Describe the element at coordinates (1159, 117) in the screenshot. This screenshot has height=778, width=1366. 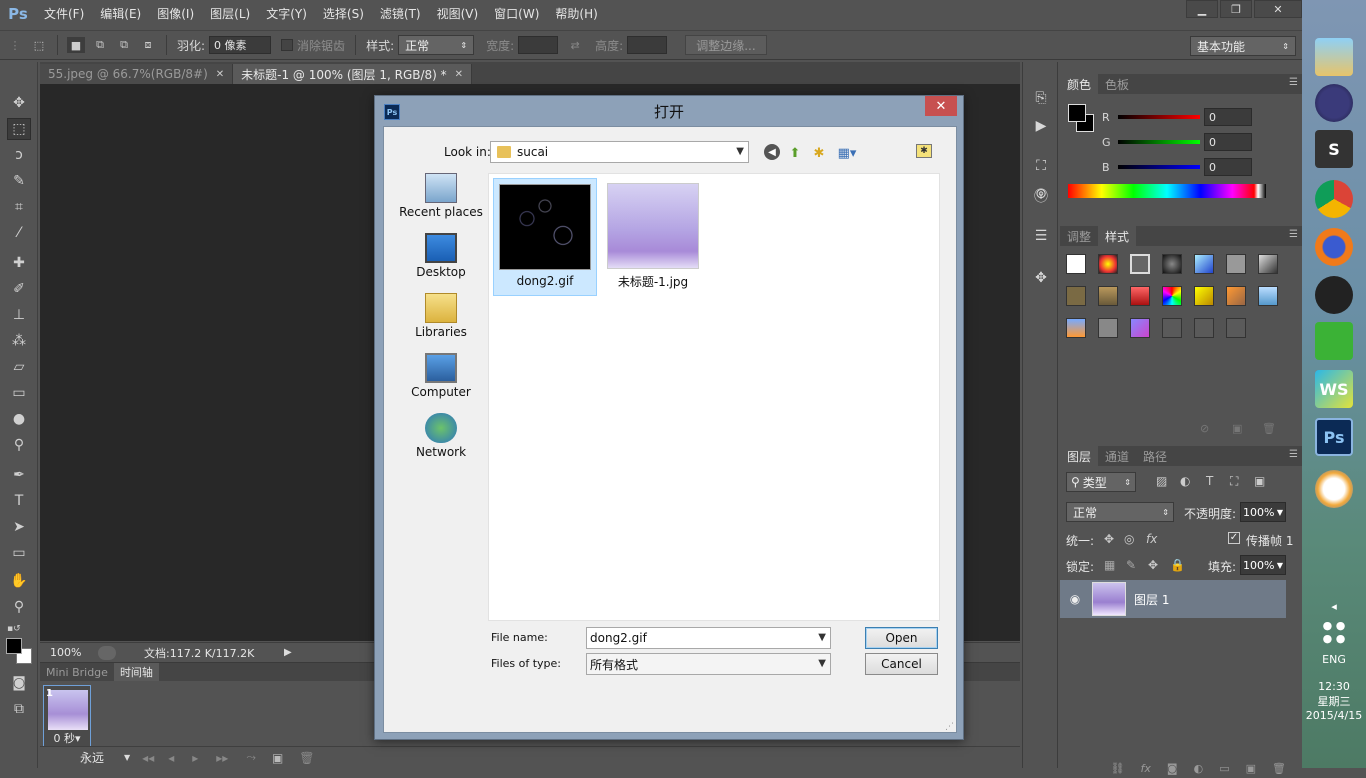
I see `red-slider` at that location.